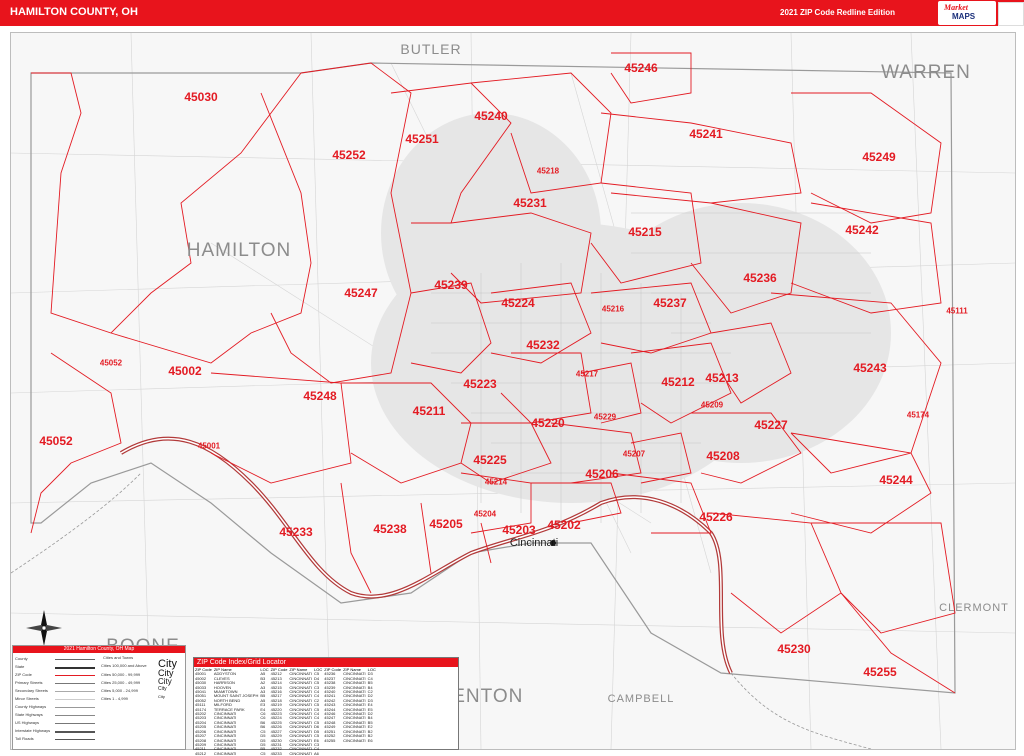  I want to click on zip-label: 45211, so click(429, 411).